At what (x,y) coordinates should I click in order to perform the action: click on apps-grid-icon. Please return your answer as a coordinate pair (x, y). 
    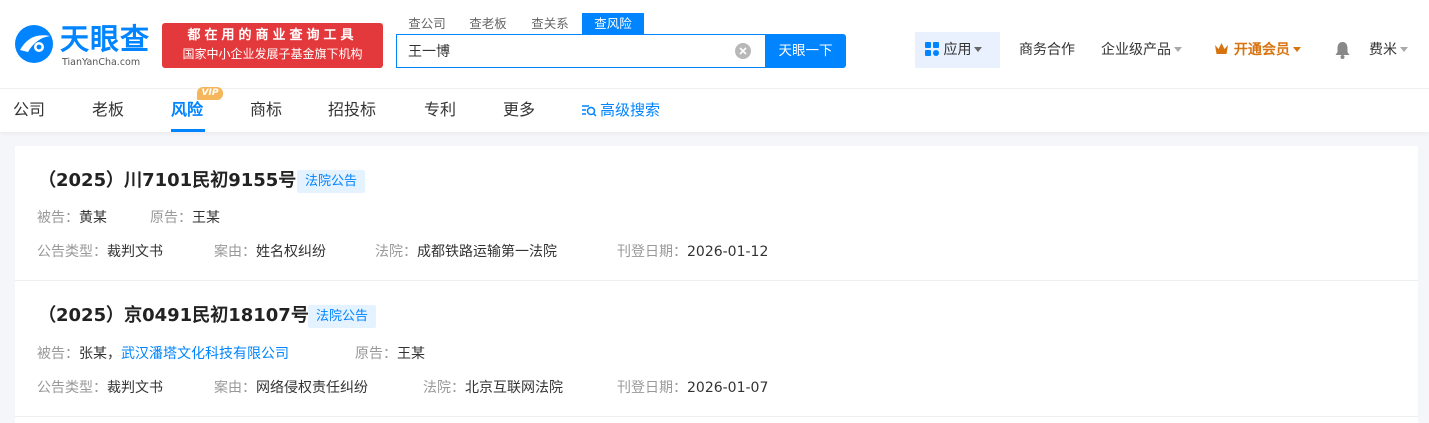
    Looking at the image, I should click on (932, 49).